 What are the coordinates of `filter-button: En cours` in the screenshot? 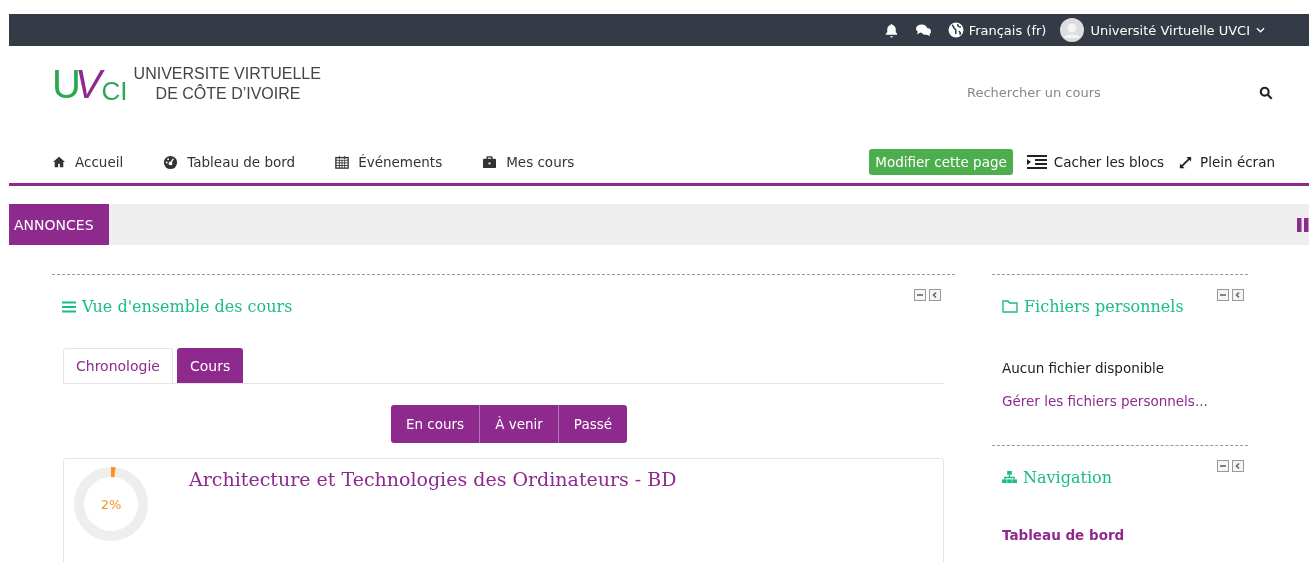 It's located at (435, 424).